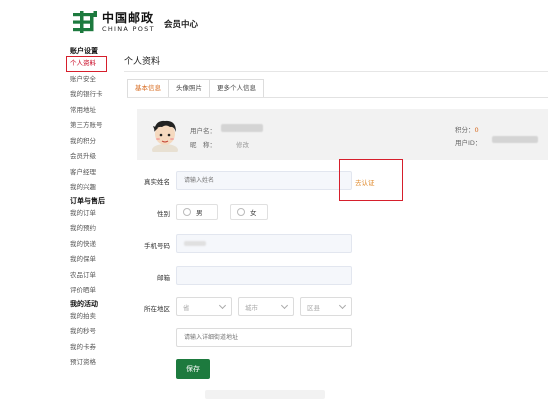 This screenshot has height=399, width=548. Describe the element at coordinates (97, 363) in the screenshot. I see `sidebar-item-reservations: 预订资格` at that location.